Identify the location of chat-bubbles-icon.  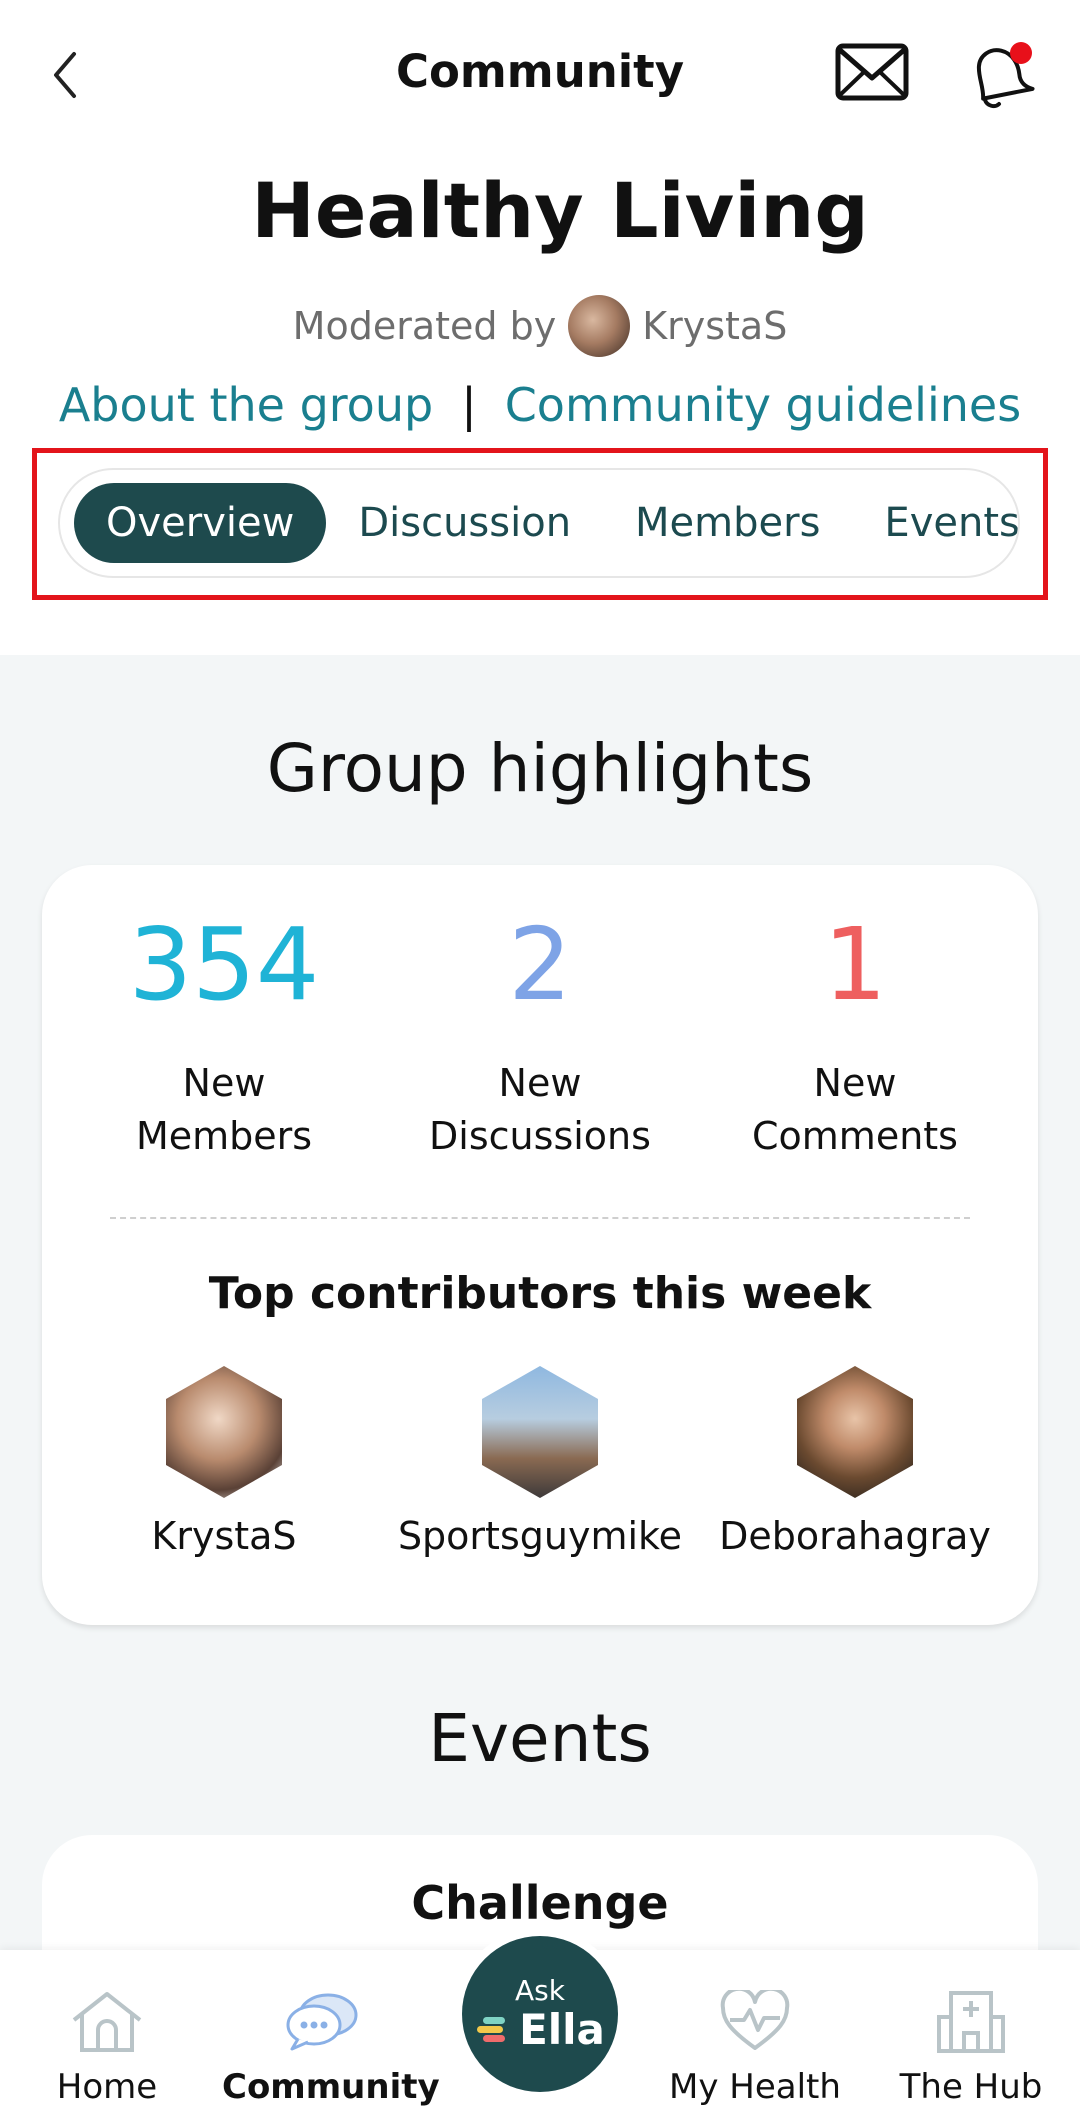
(322, 2021).